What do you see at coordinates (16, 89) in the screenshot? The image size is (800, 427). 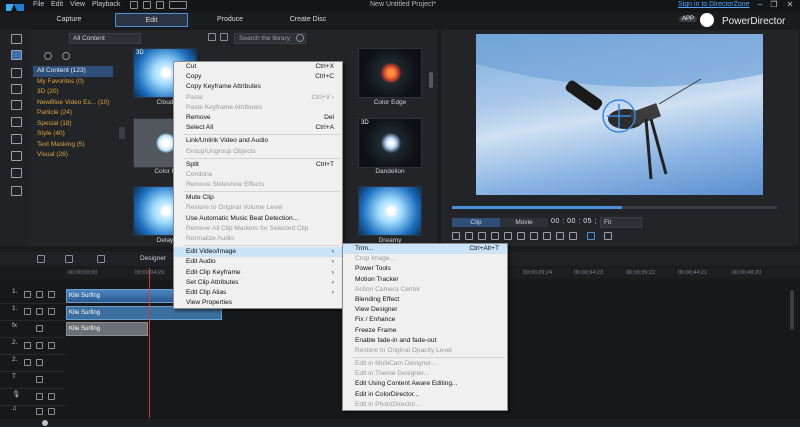 I see `particle-room-icon` at bounding box center [16, 89].